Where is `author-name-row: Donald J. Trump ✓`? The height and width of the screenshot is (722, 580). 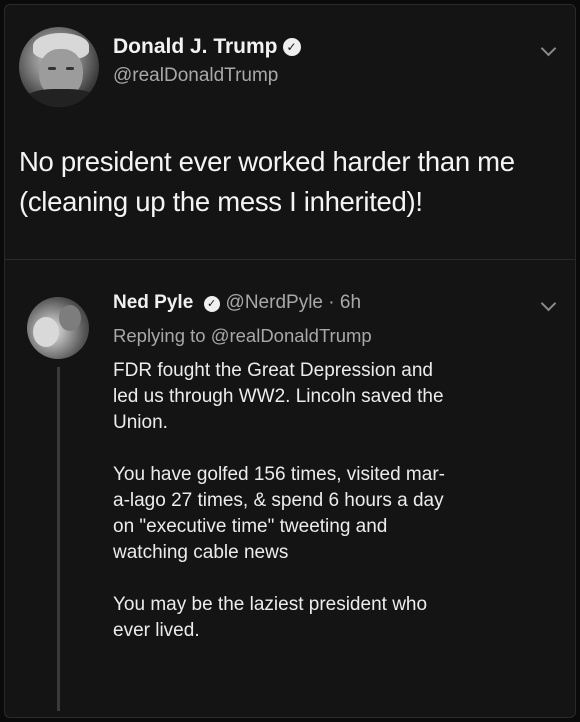
author-name-row: Donald J. Trump ✓ is located at coordinates (207, 47).